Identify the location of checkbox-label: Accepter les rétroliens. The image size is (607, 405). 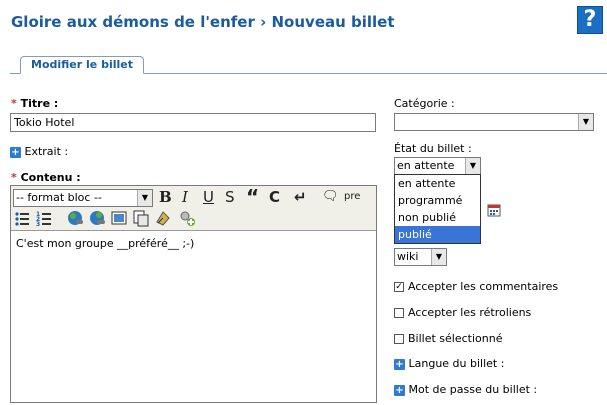
(470, 312).